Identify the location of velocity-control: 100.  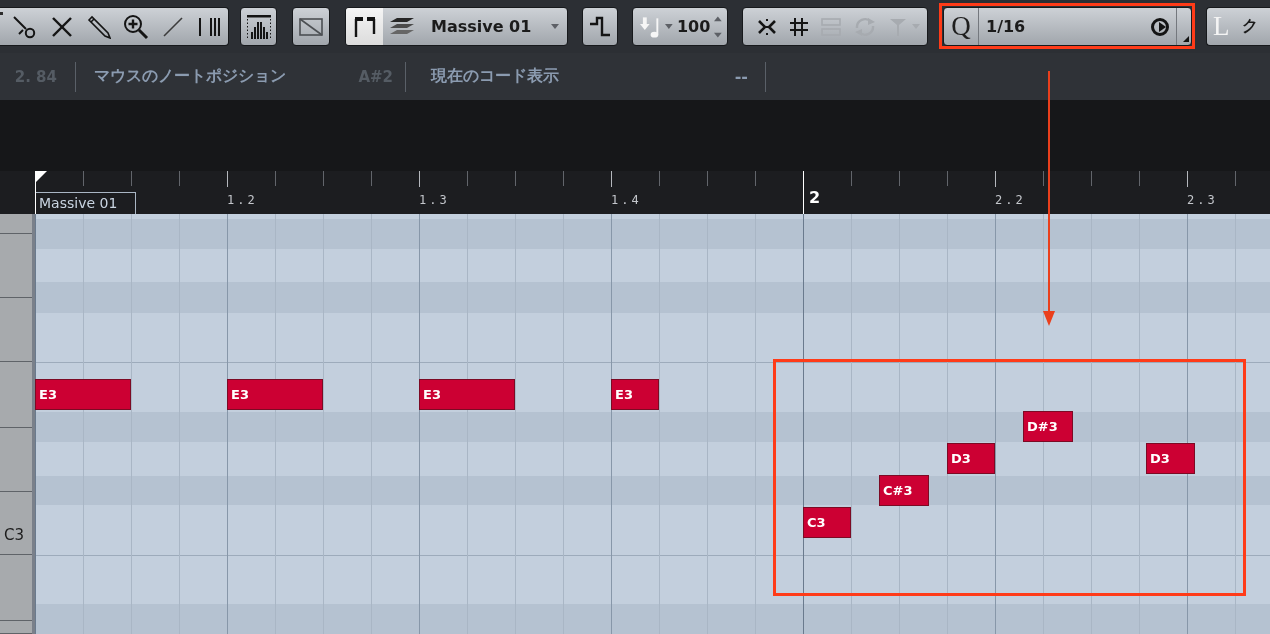
(680, 26).